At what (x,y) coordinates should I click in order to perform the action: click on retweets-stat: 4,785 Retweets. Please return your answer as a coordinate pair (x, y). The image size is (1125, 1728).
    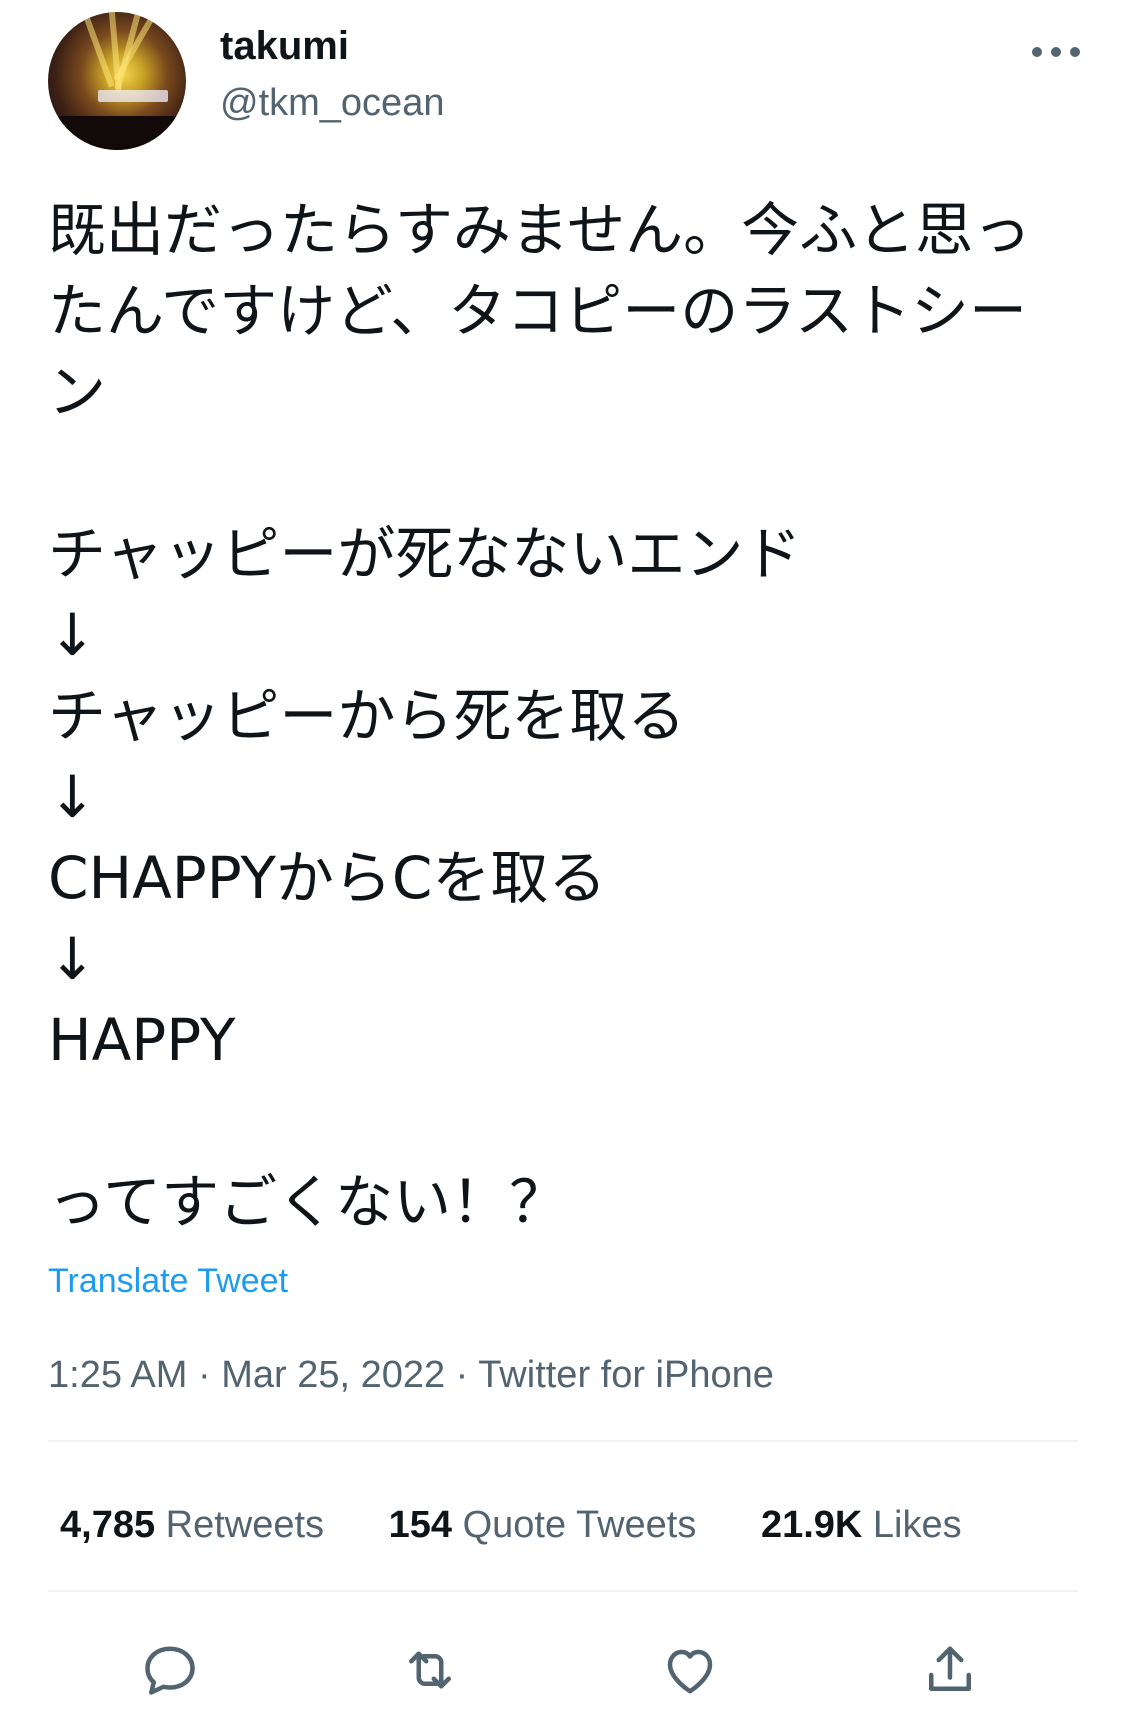
    Looking at the image, I should click on (192, 1525).